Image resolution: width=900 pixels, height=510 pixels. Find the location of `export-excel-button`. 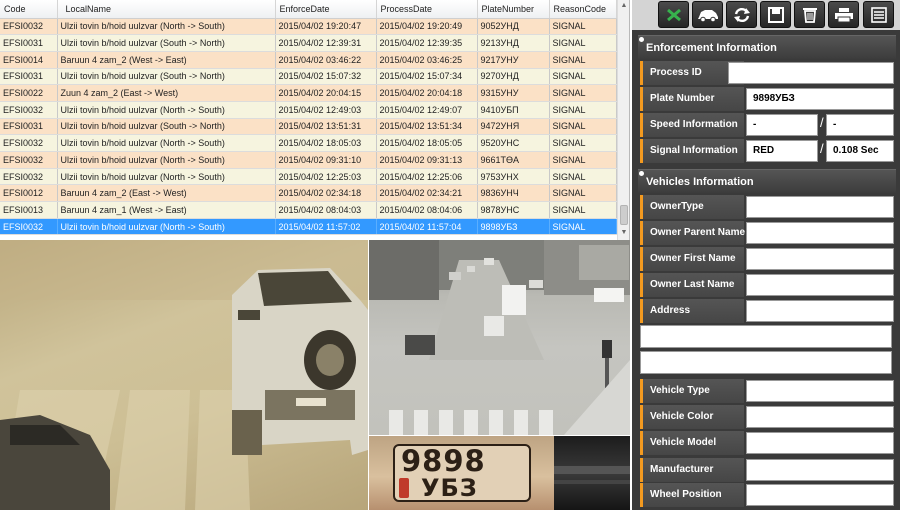

export-excel-button is located at coordinates (673, 14).